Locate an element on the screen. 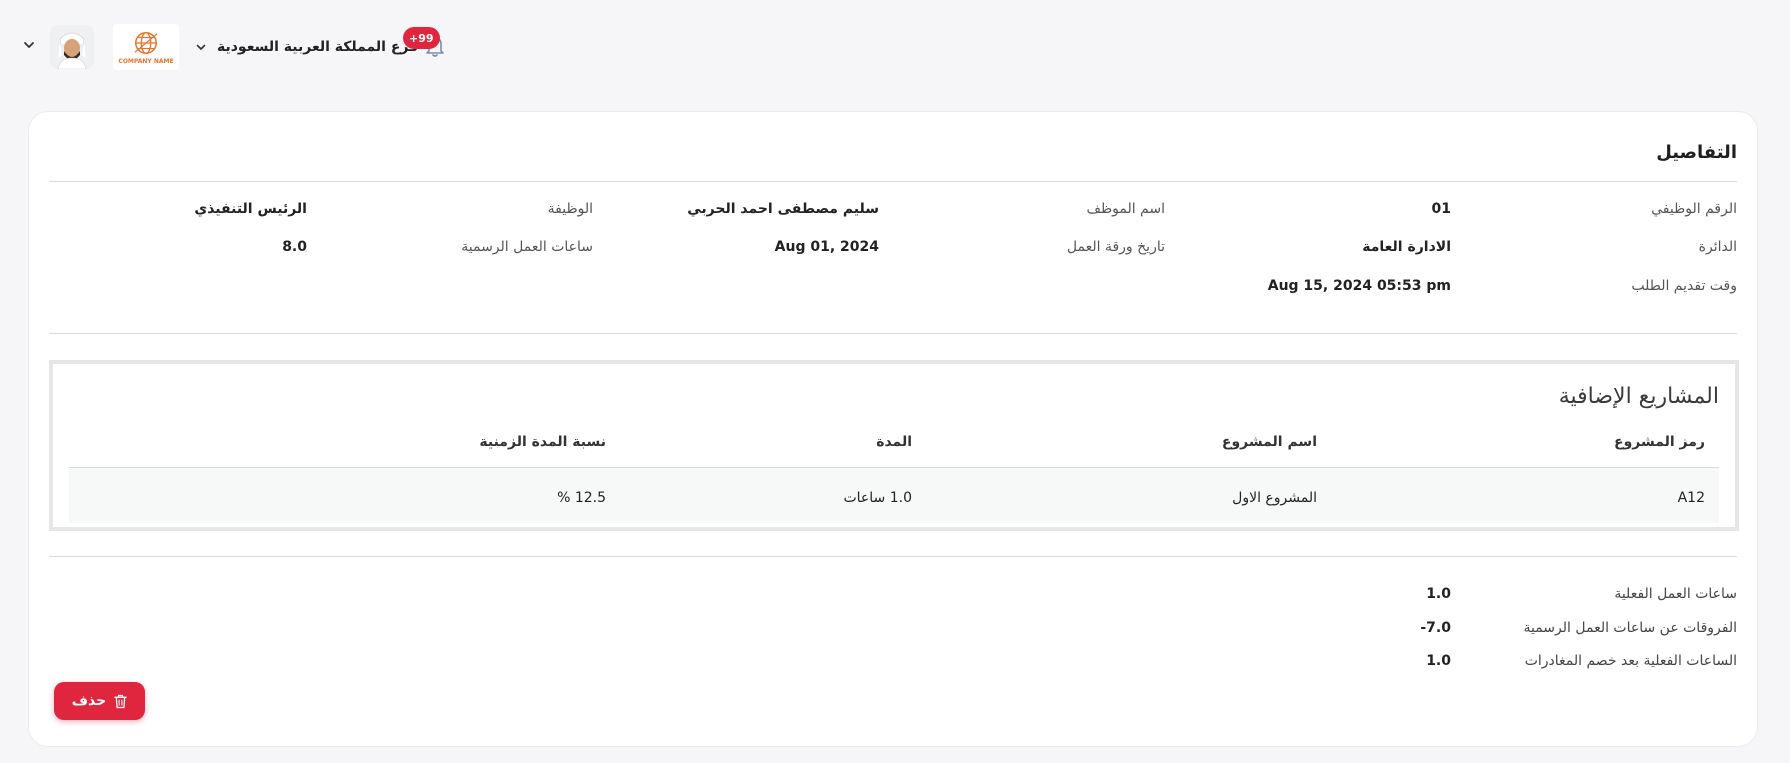 This screenshot has width=1790, height=763. table-row: A12 المشروع الاول 1.0 ساعات 12.5 % is located at coordinates (894, 495).